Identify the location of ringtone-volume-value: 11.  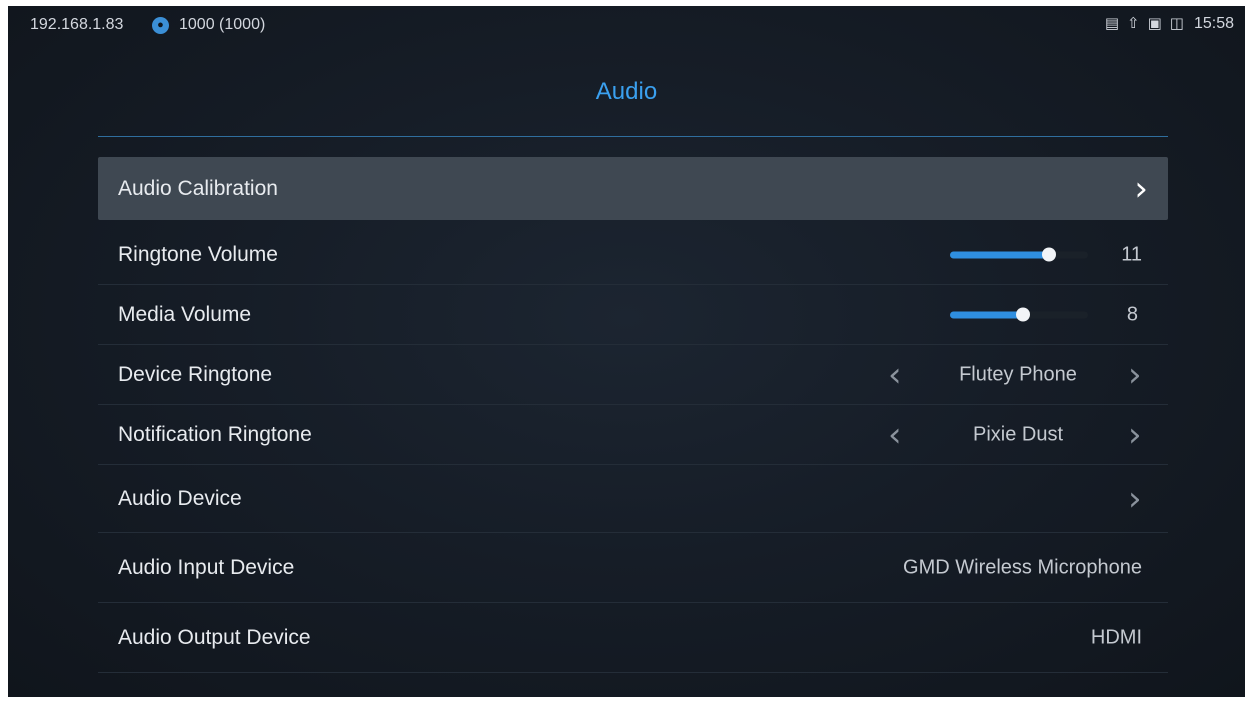
(1131, 254).